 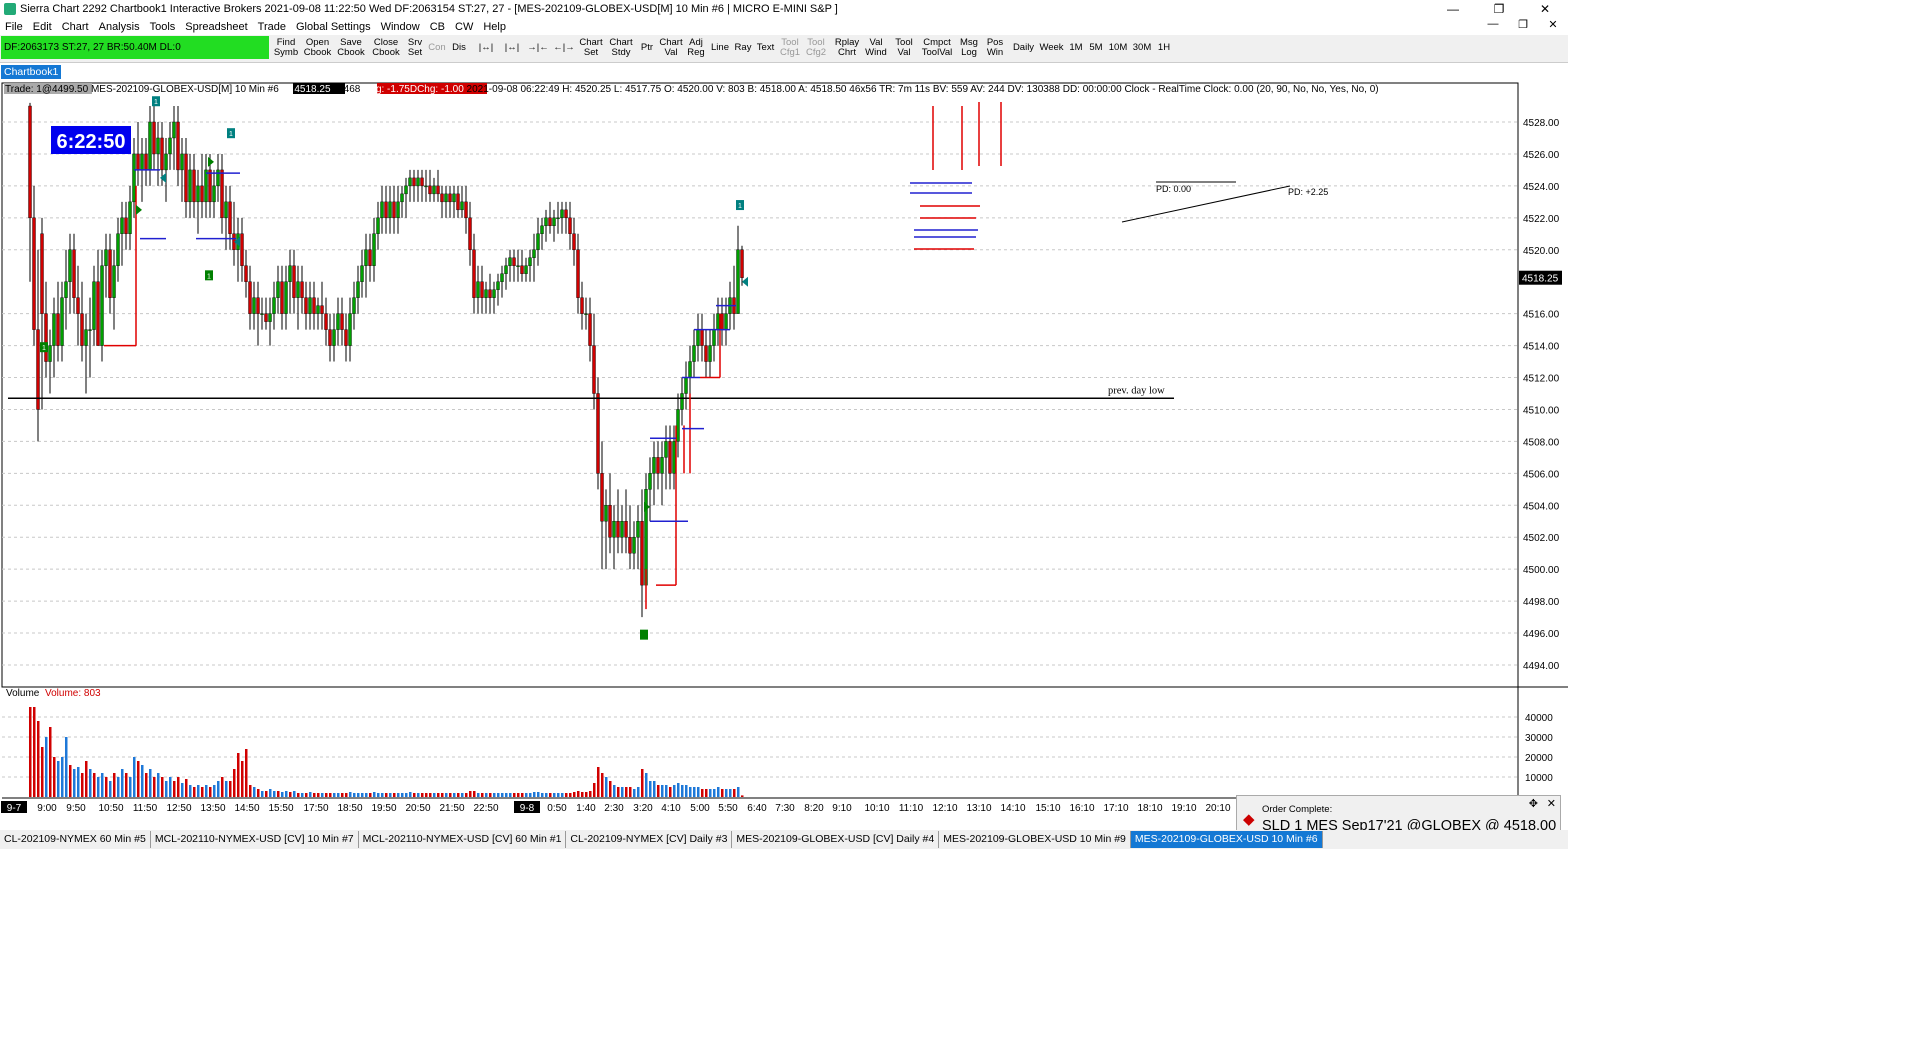 What do you see at coordinates (14, 27) in the screenshot?
I see `menu-file: File` at bounding box center [14, 27].